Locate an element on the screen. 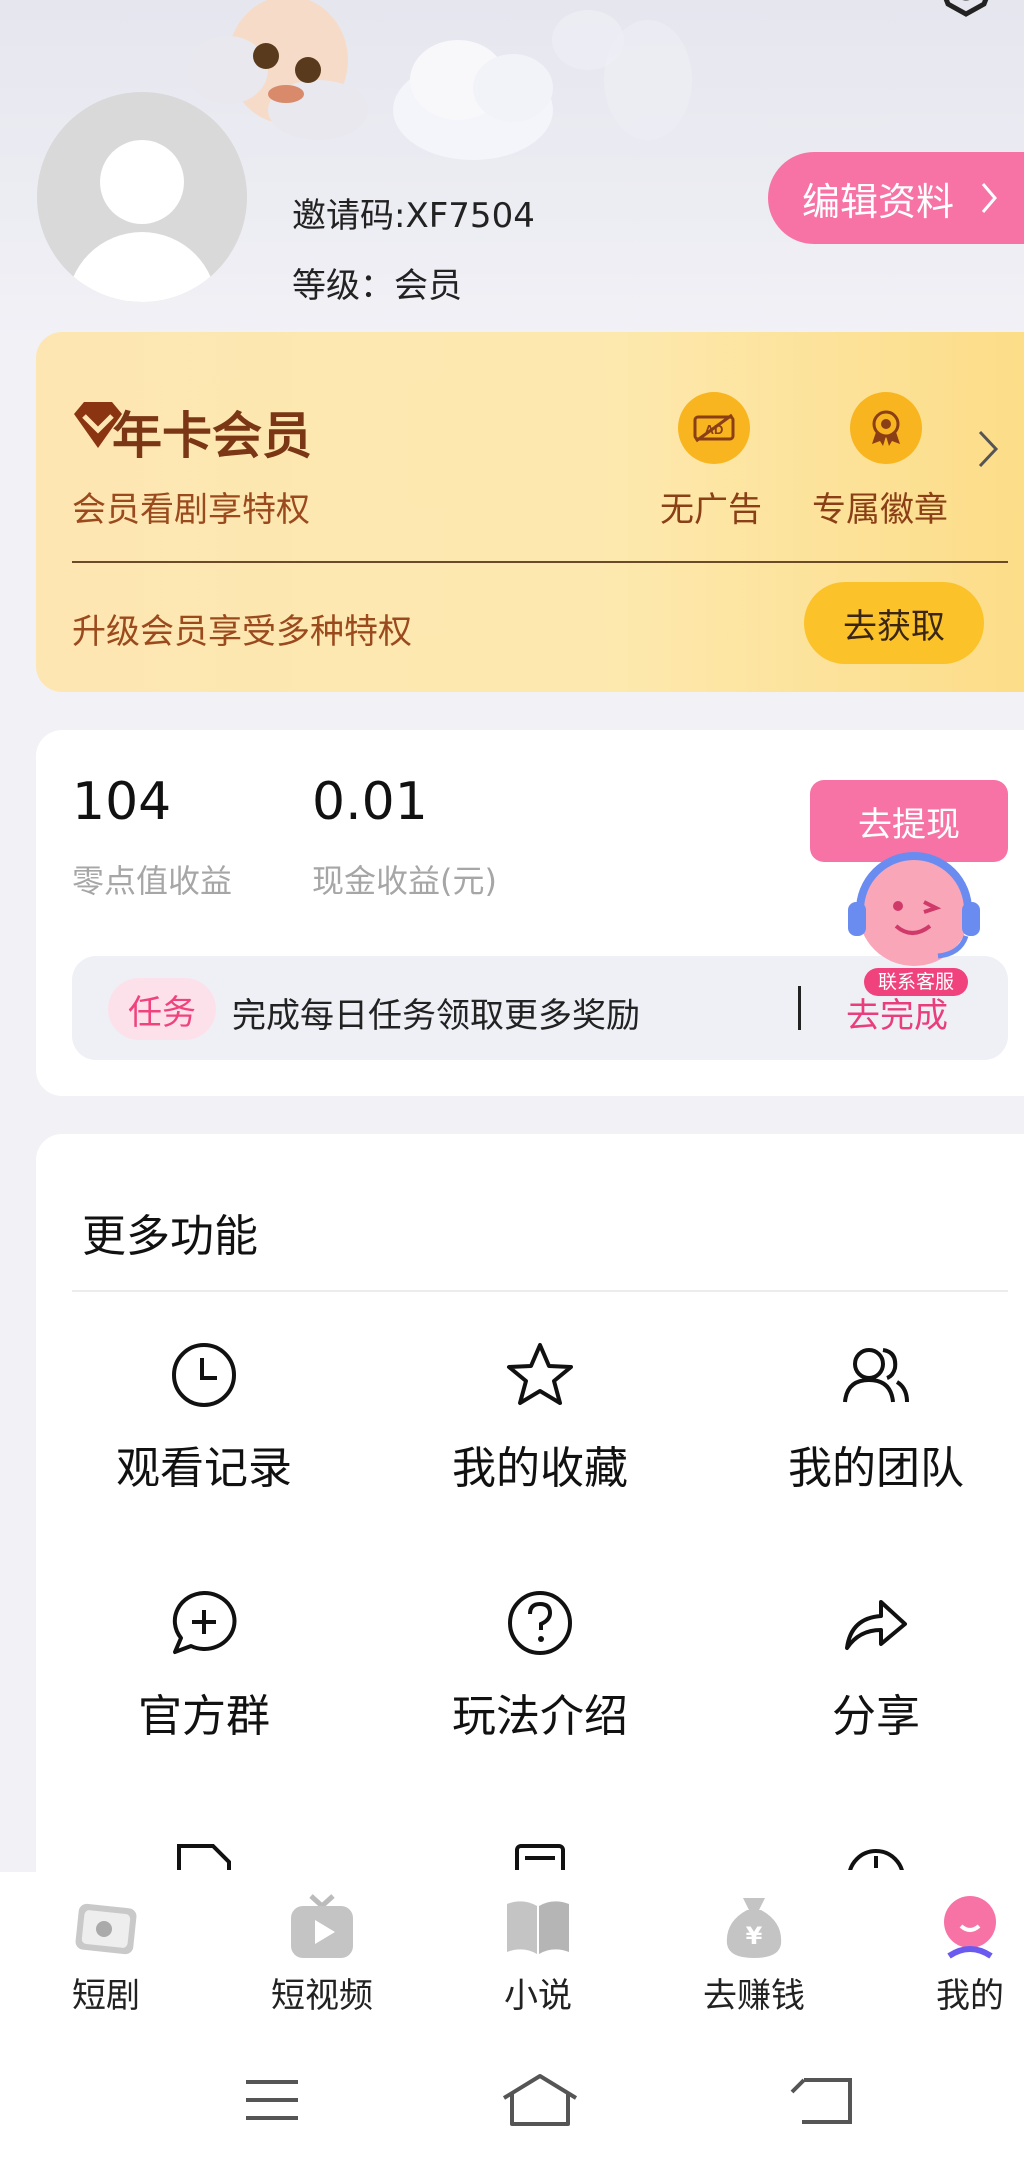  vip-subtitle: 会员看剧享特权 is located at coordinates (191, 510).